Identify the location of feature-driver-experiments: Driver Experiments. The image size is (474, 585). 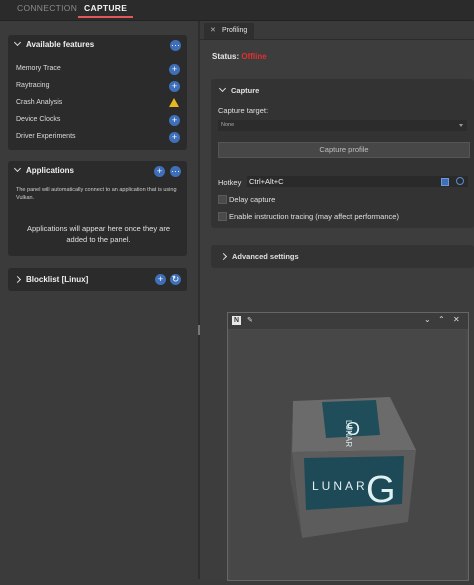
(46, 136).